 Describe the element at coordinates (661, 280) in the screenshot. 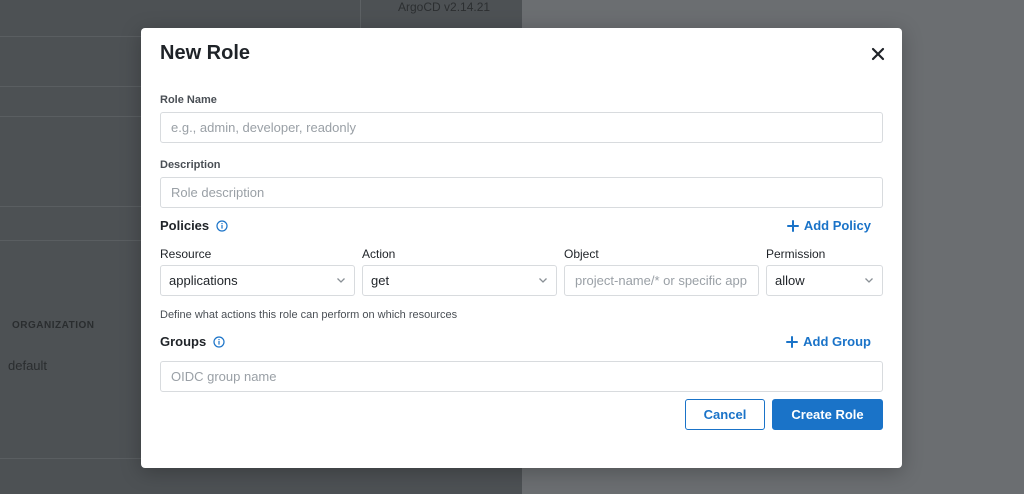

I see `object-input` at that location.